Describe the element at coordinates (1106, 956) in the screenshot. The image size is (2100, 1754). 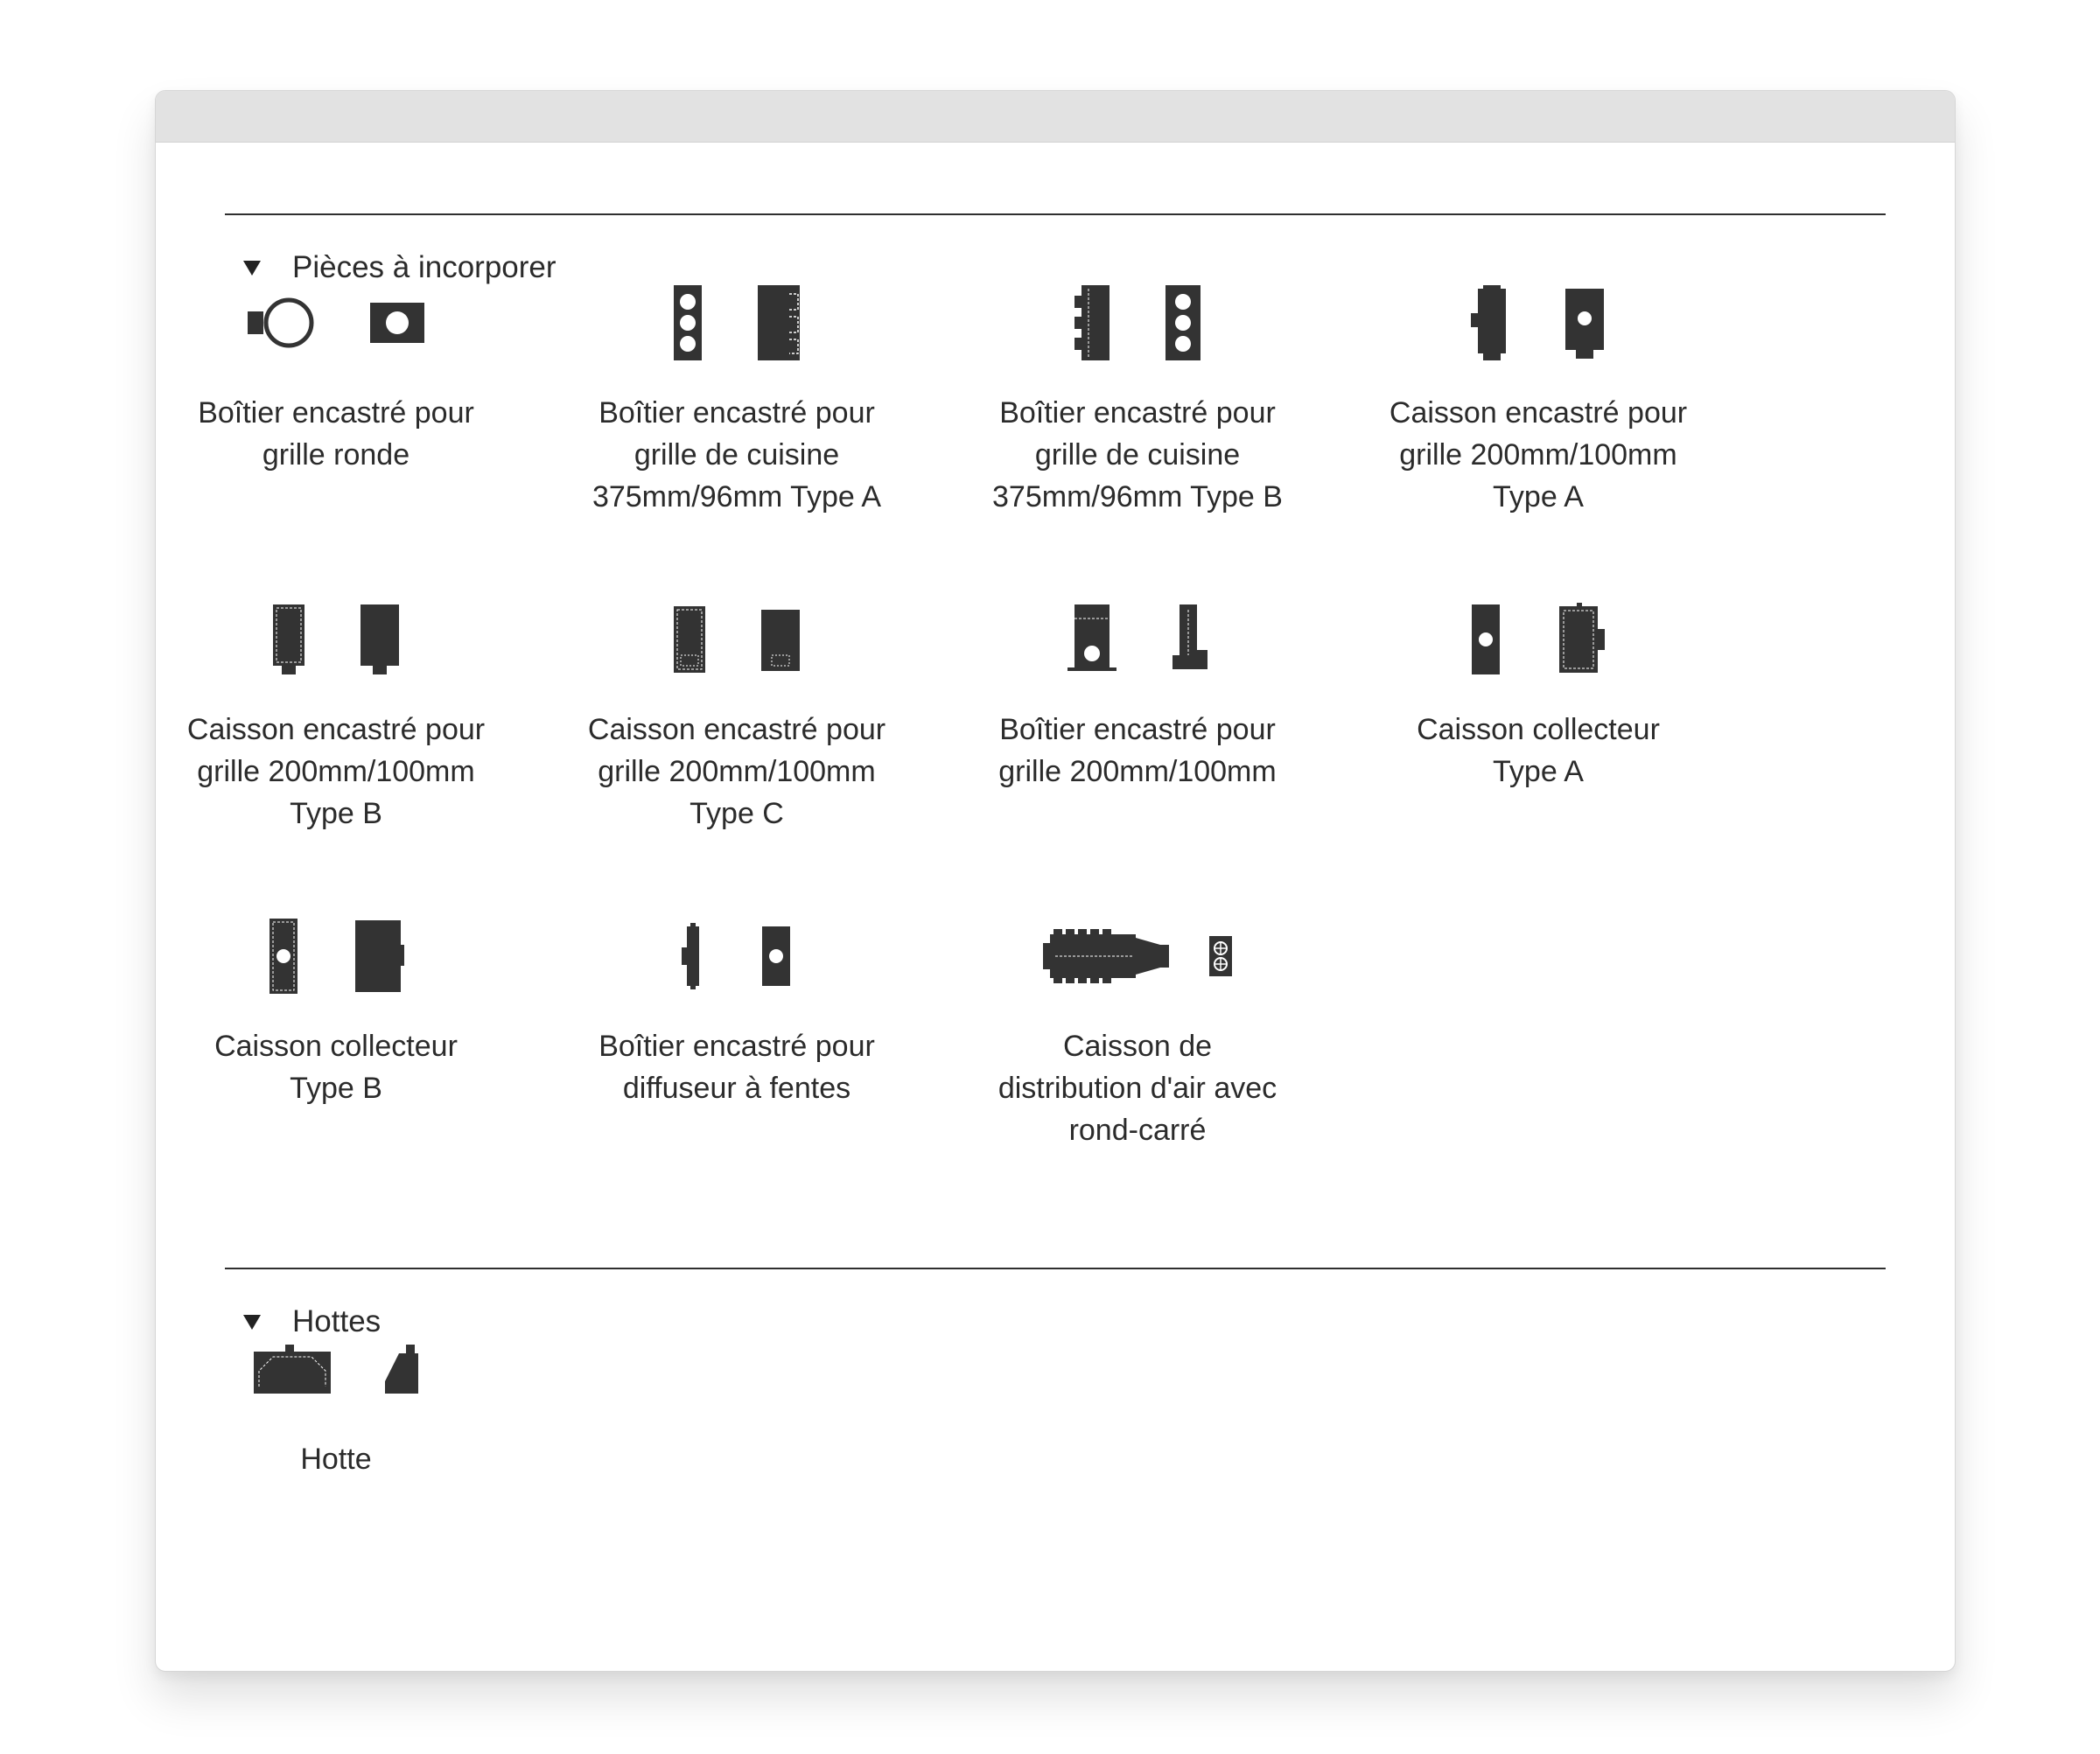
I see `distribution-box-side-icon` at that location.